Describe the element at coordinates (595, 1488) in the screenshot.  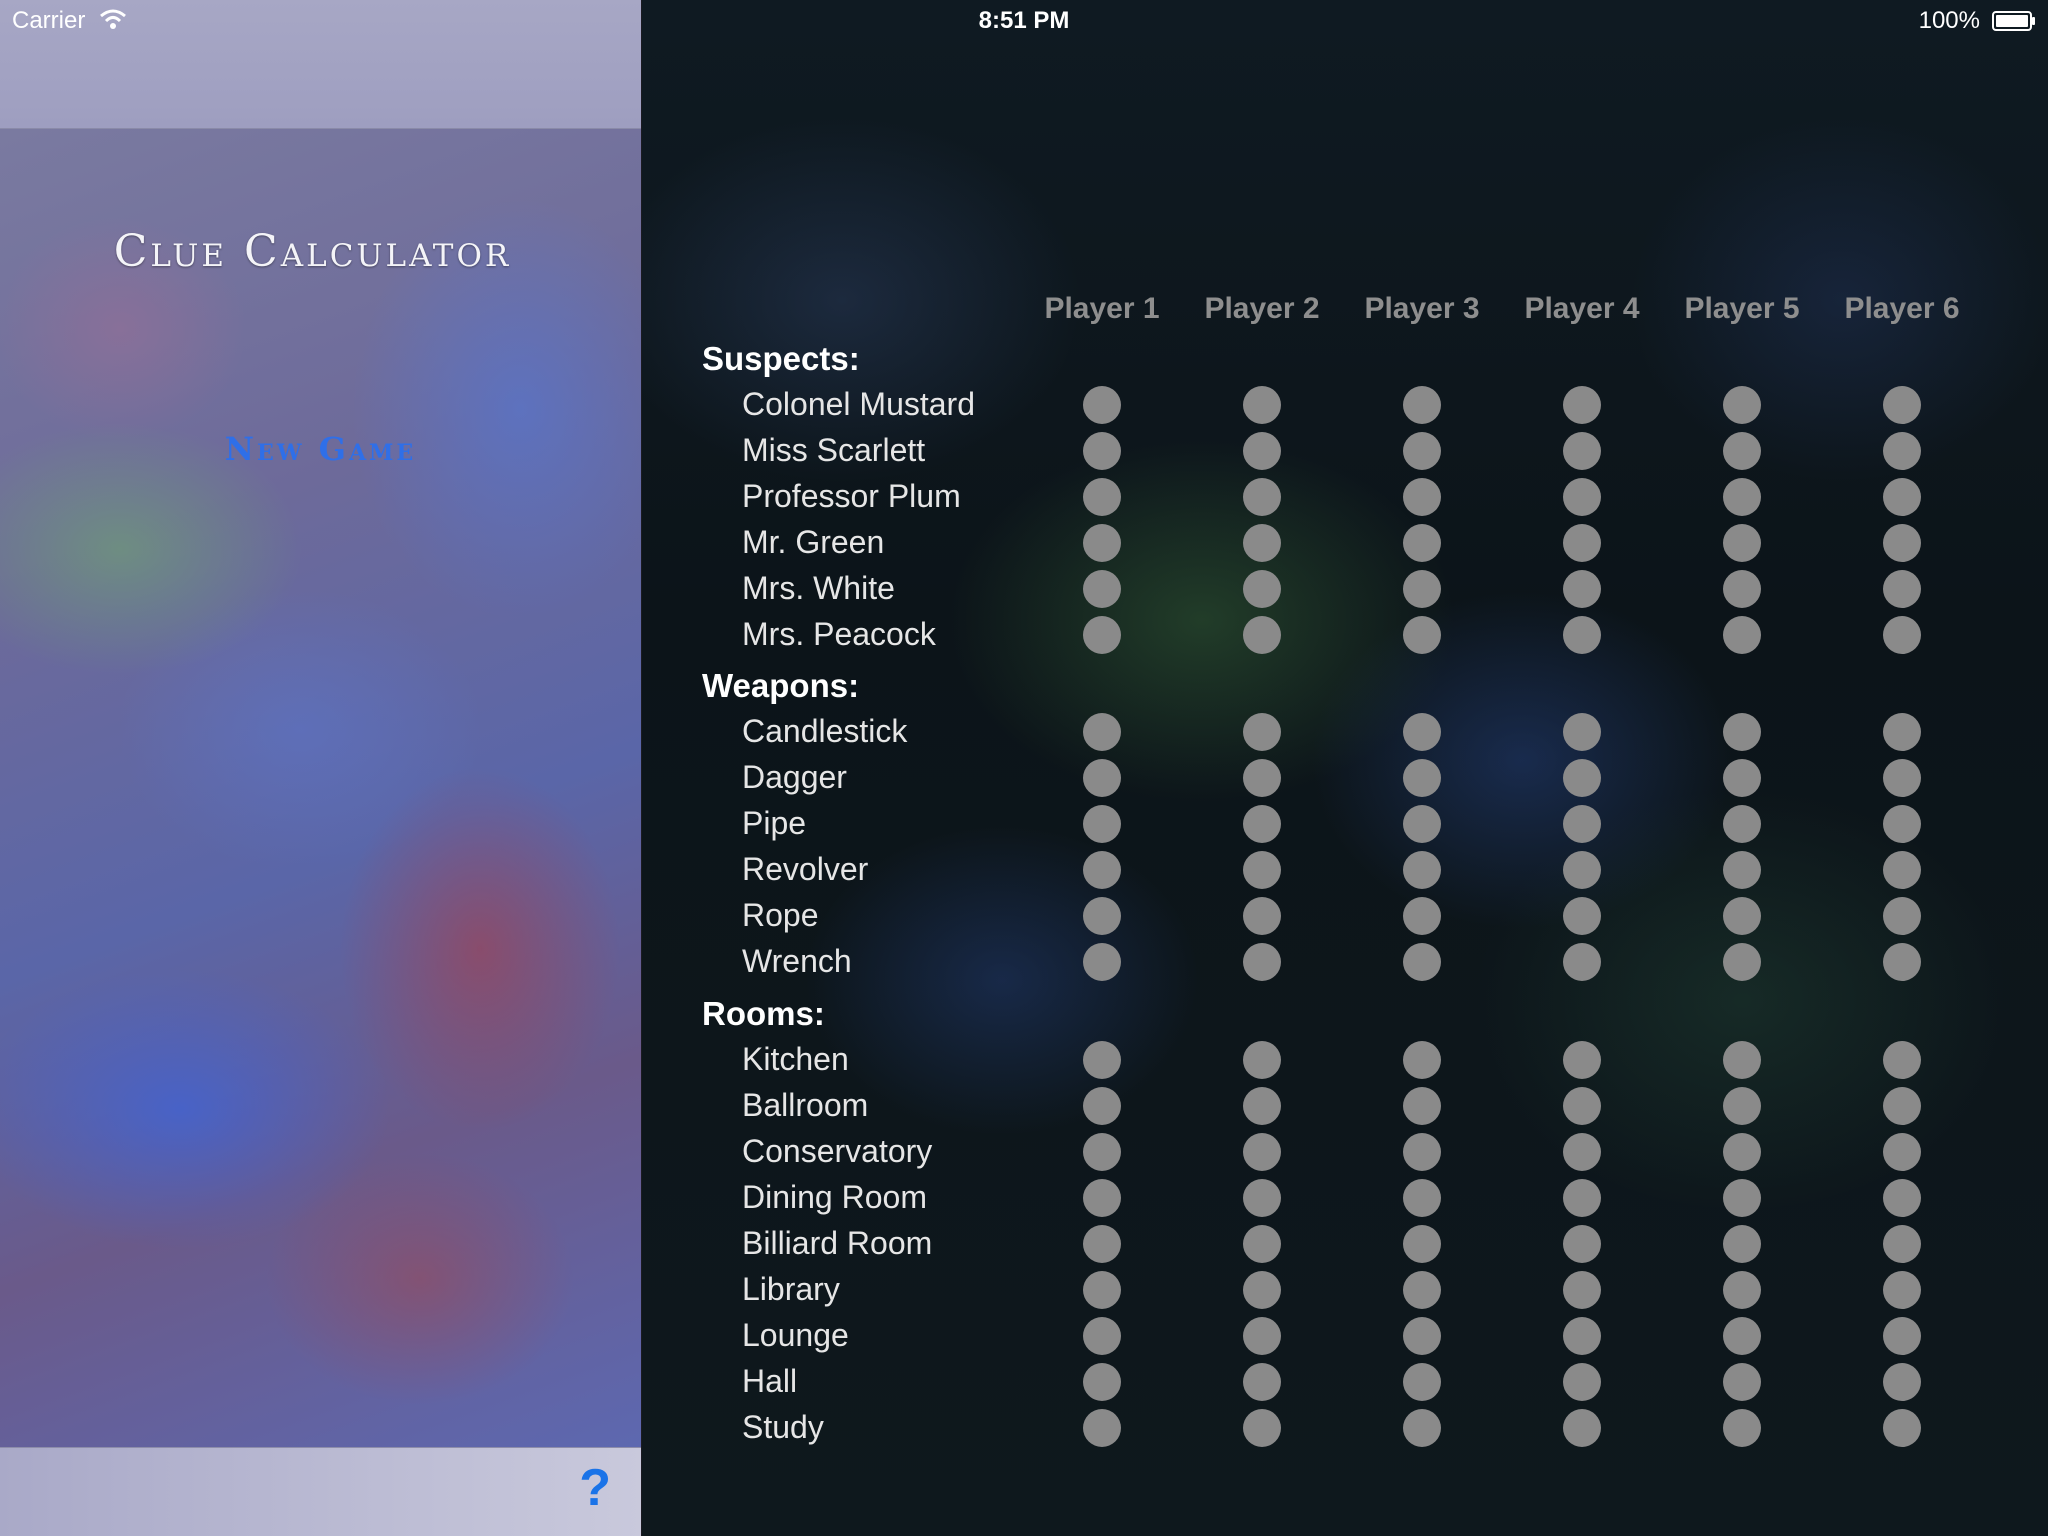
I see `help-button: ?` at that location.